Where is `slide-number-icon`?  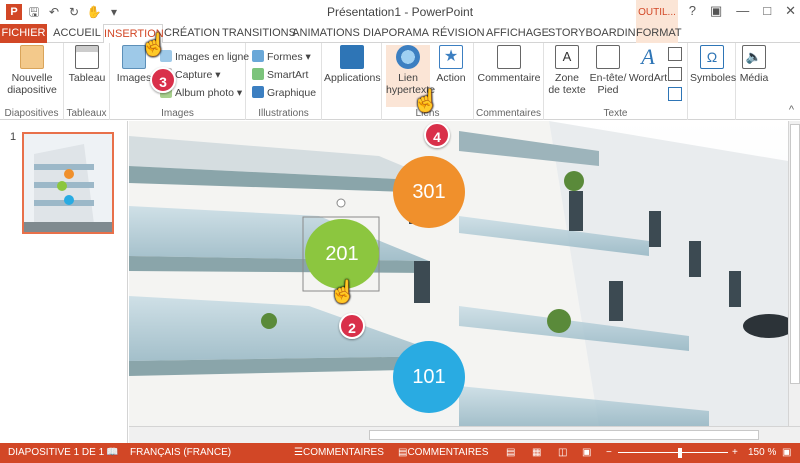 slide-number-icon is located at coordinates (675, 74).